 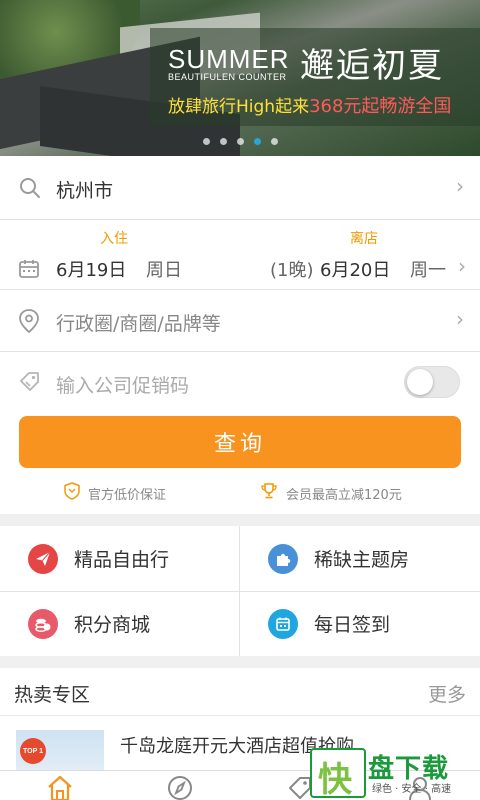 What do you see at coordinates (112, 625) in the screenshot?
I see `grid-item-label: 积分商城` at bounding box center [112, 625].